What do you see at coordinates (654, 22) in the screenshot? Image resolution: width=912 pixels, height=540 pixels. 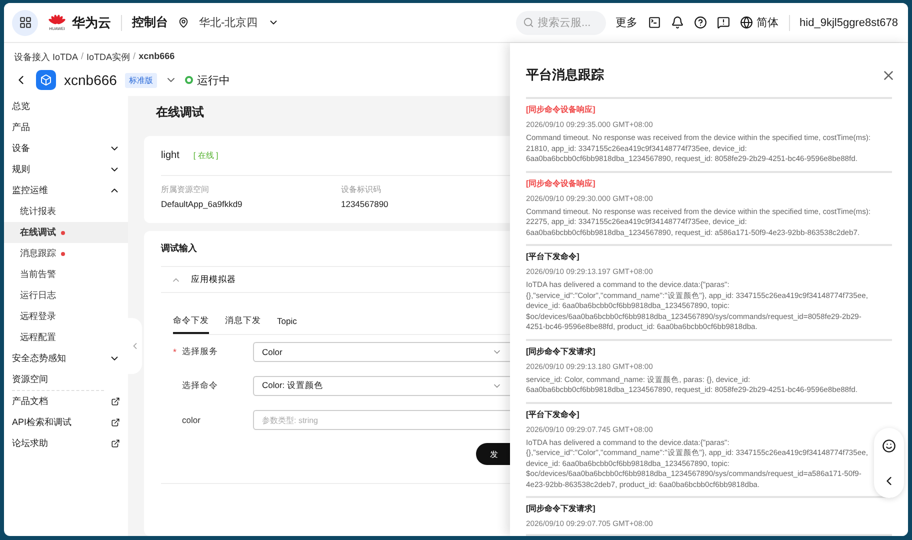 I see `terminal-icon` at bounding box center [654, 22].